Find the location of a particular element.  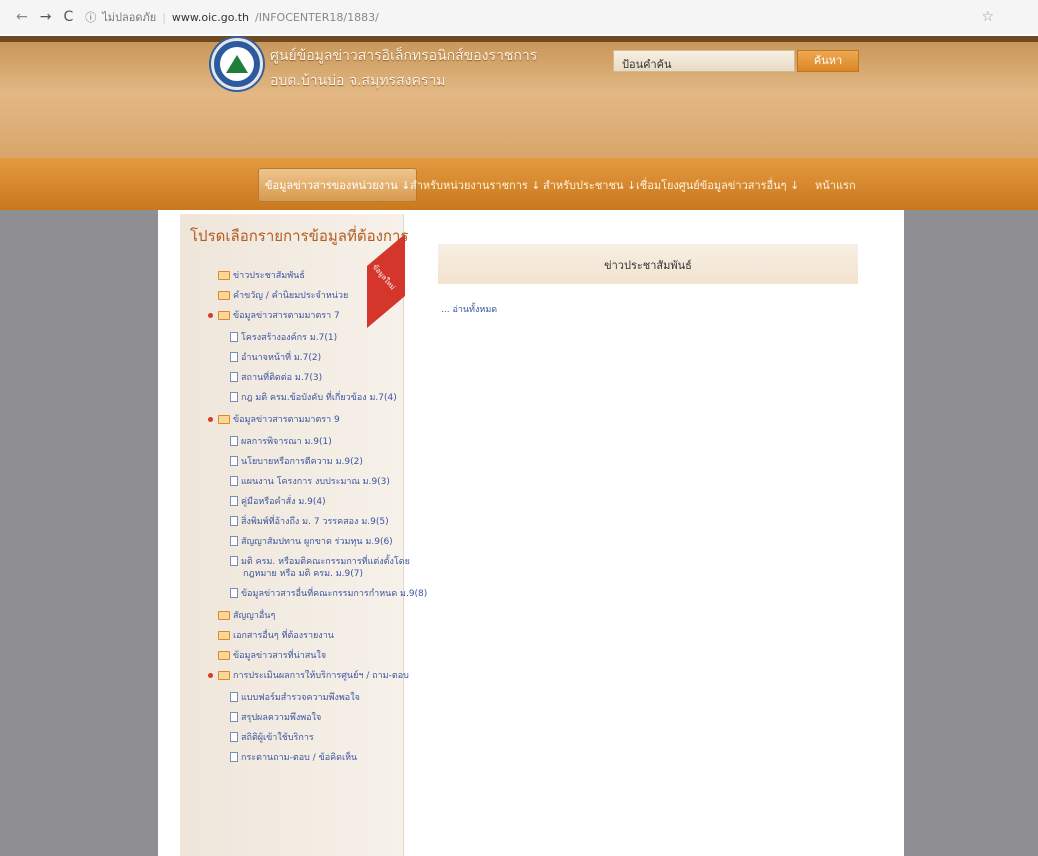

site-logo is located at coordinates (237, 64).